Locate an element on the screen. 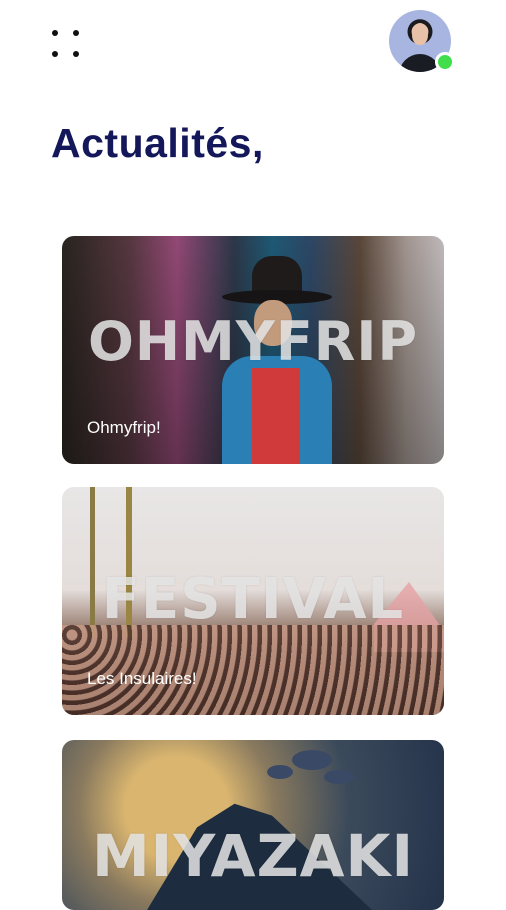 The height and width of the screenshot is (910, 506). news-card-miyazaki: MIYAZAKI is located at coordinates (253, 825).